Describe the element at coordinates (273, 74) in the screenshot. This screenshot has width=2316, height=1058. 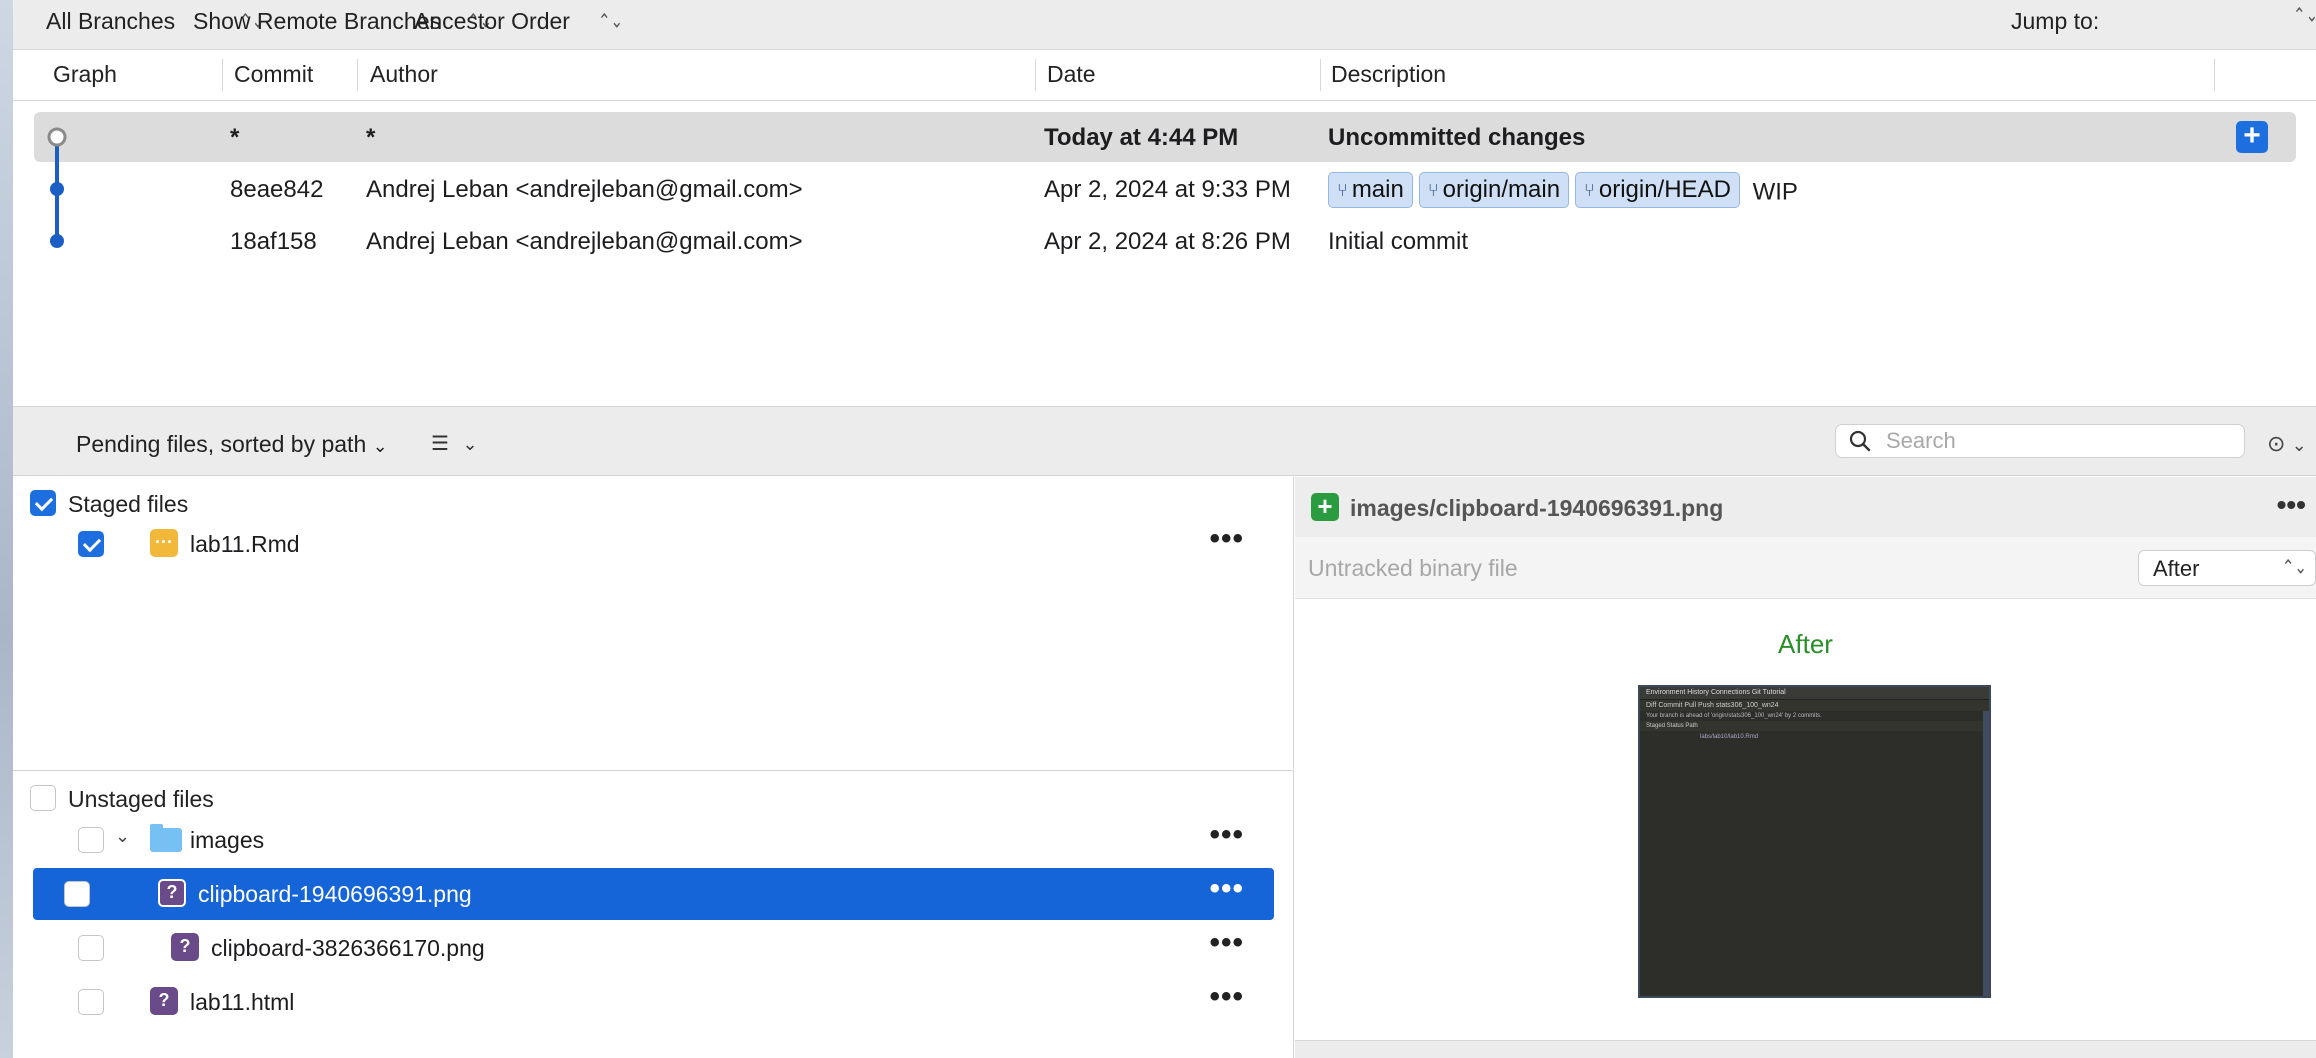
I see `column-commit: Commit` at that location.